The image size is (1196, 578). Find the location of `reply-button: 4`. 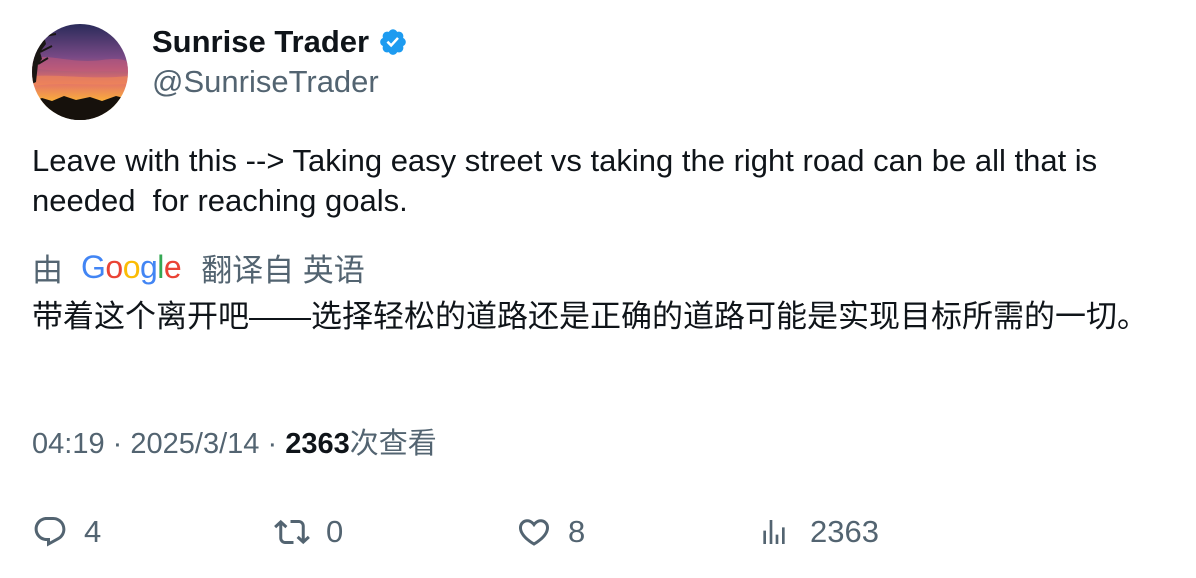

reply-button: 4 is located at coordinates (66, 532).